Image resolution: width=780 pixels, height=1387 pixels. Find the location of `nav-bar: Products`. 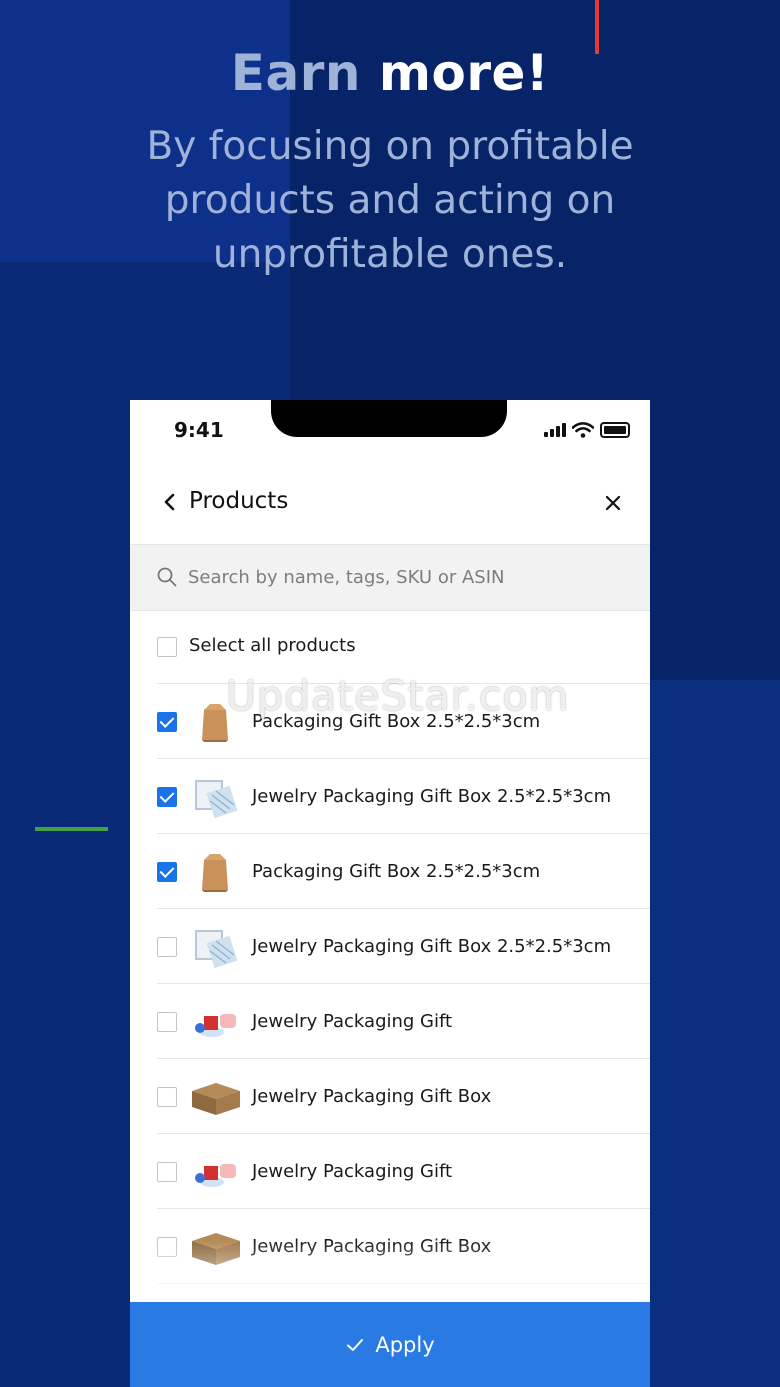

nav-bar: Products is located at coordinates (390, 504).